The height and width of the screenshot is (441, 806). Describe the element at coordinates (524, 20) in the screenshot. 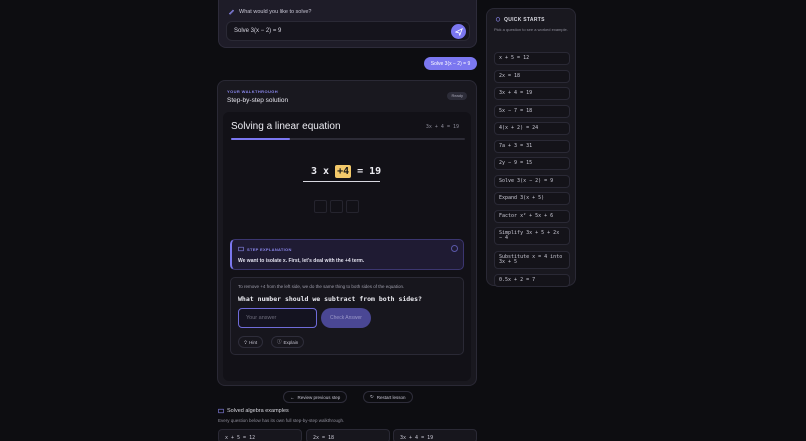

I see `quick-starts-title: QUICK STARTS` at that location.